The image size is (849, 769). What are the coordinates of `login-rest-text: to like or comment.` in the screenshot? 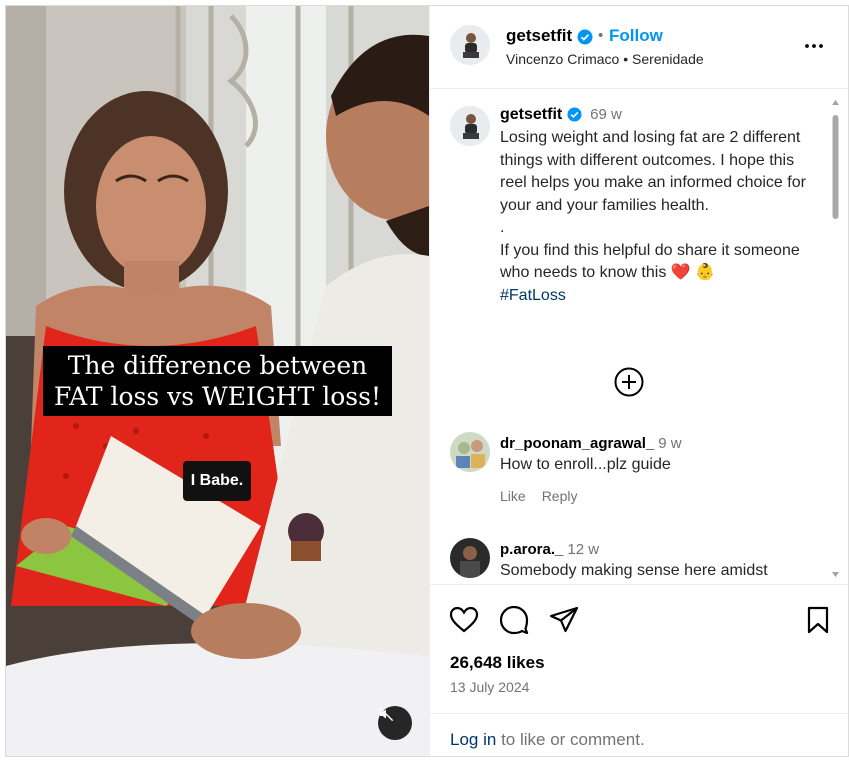 It's located at (573, 739).